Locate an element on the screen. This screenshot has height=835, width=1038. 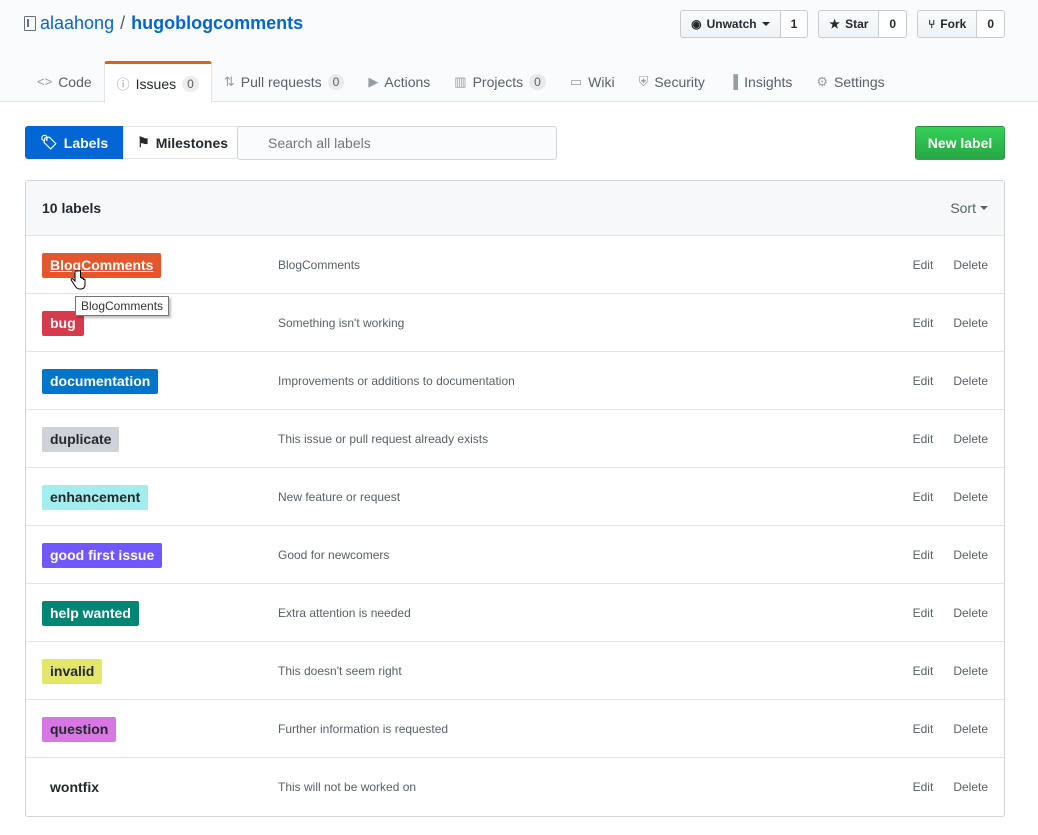
graph-icon: ▐ is located at coordinates (733, 81).